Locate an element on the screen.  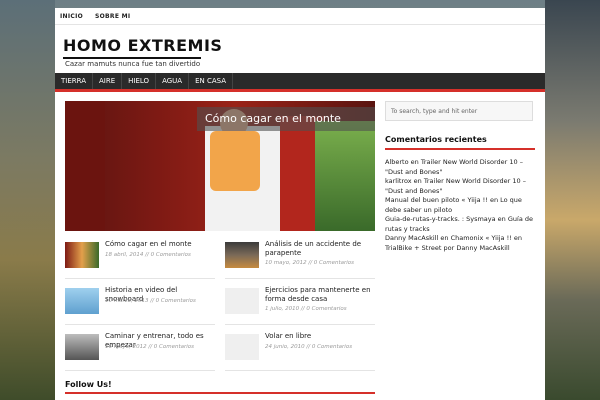
background-right is located at coordinates (572, 200).